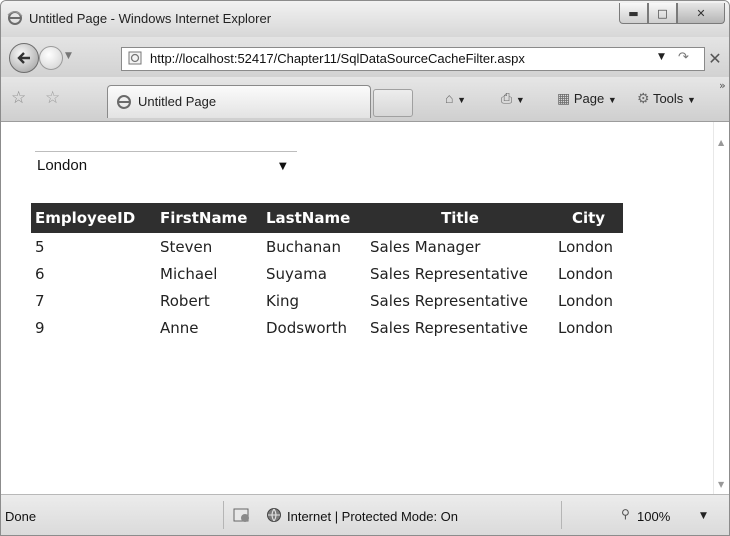  I want to click on zoom-icon: ⚲, so click(625, 514).